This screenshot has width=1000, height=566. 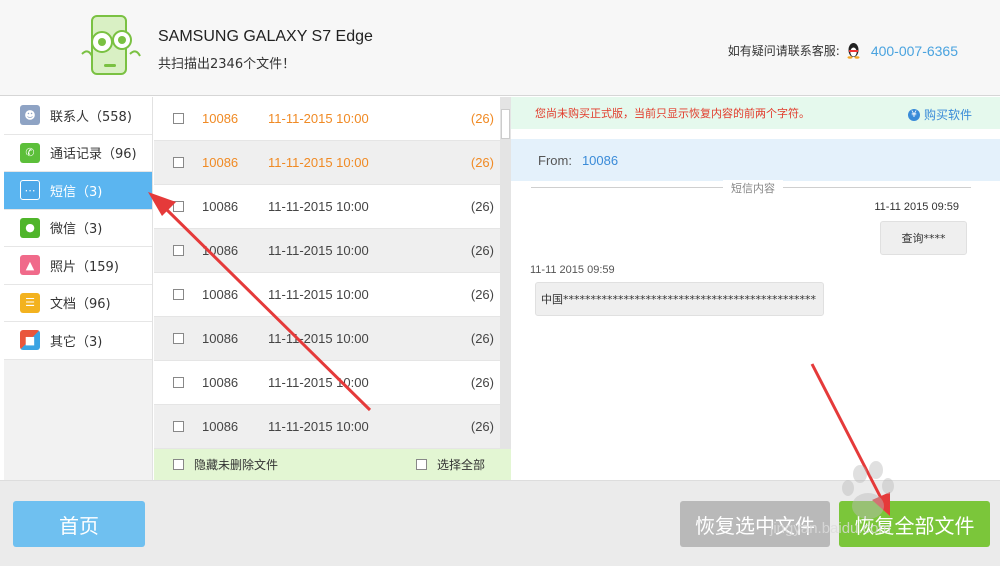 I want to click on wechat-icon: ●, so click(x=30, y=227).